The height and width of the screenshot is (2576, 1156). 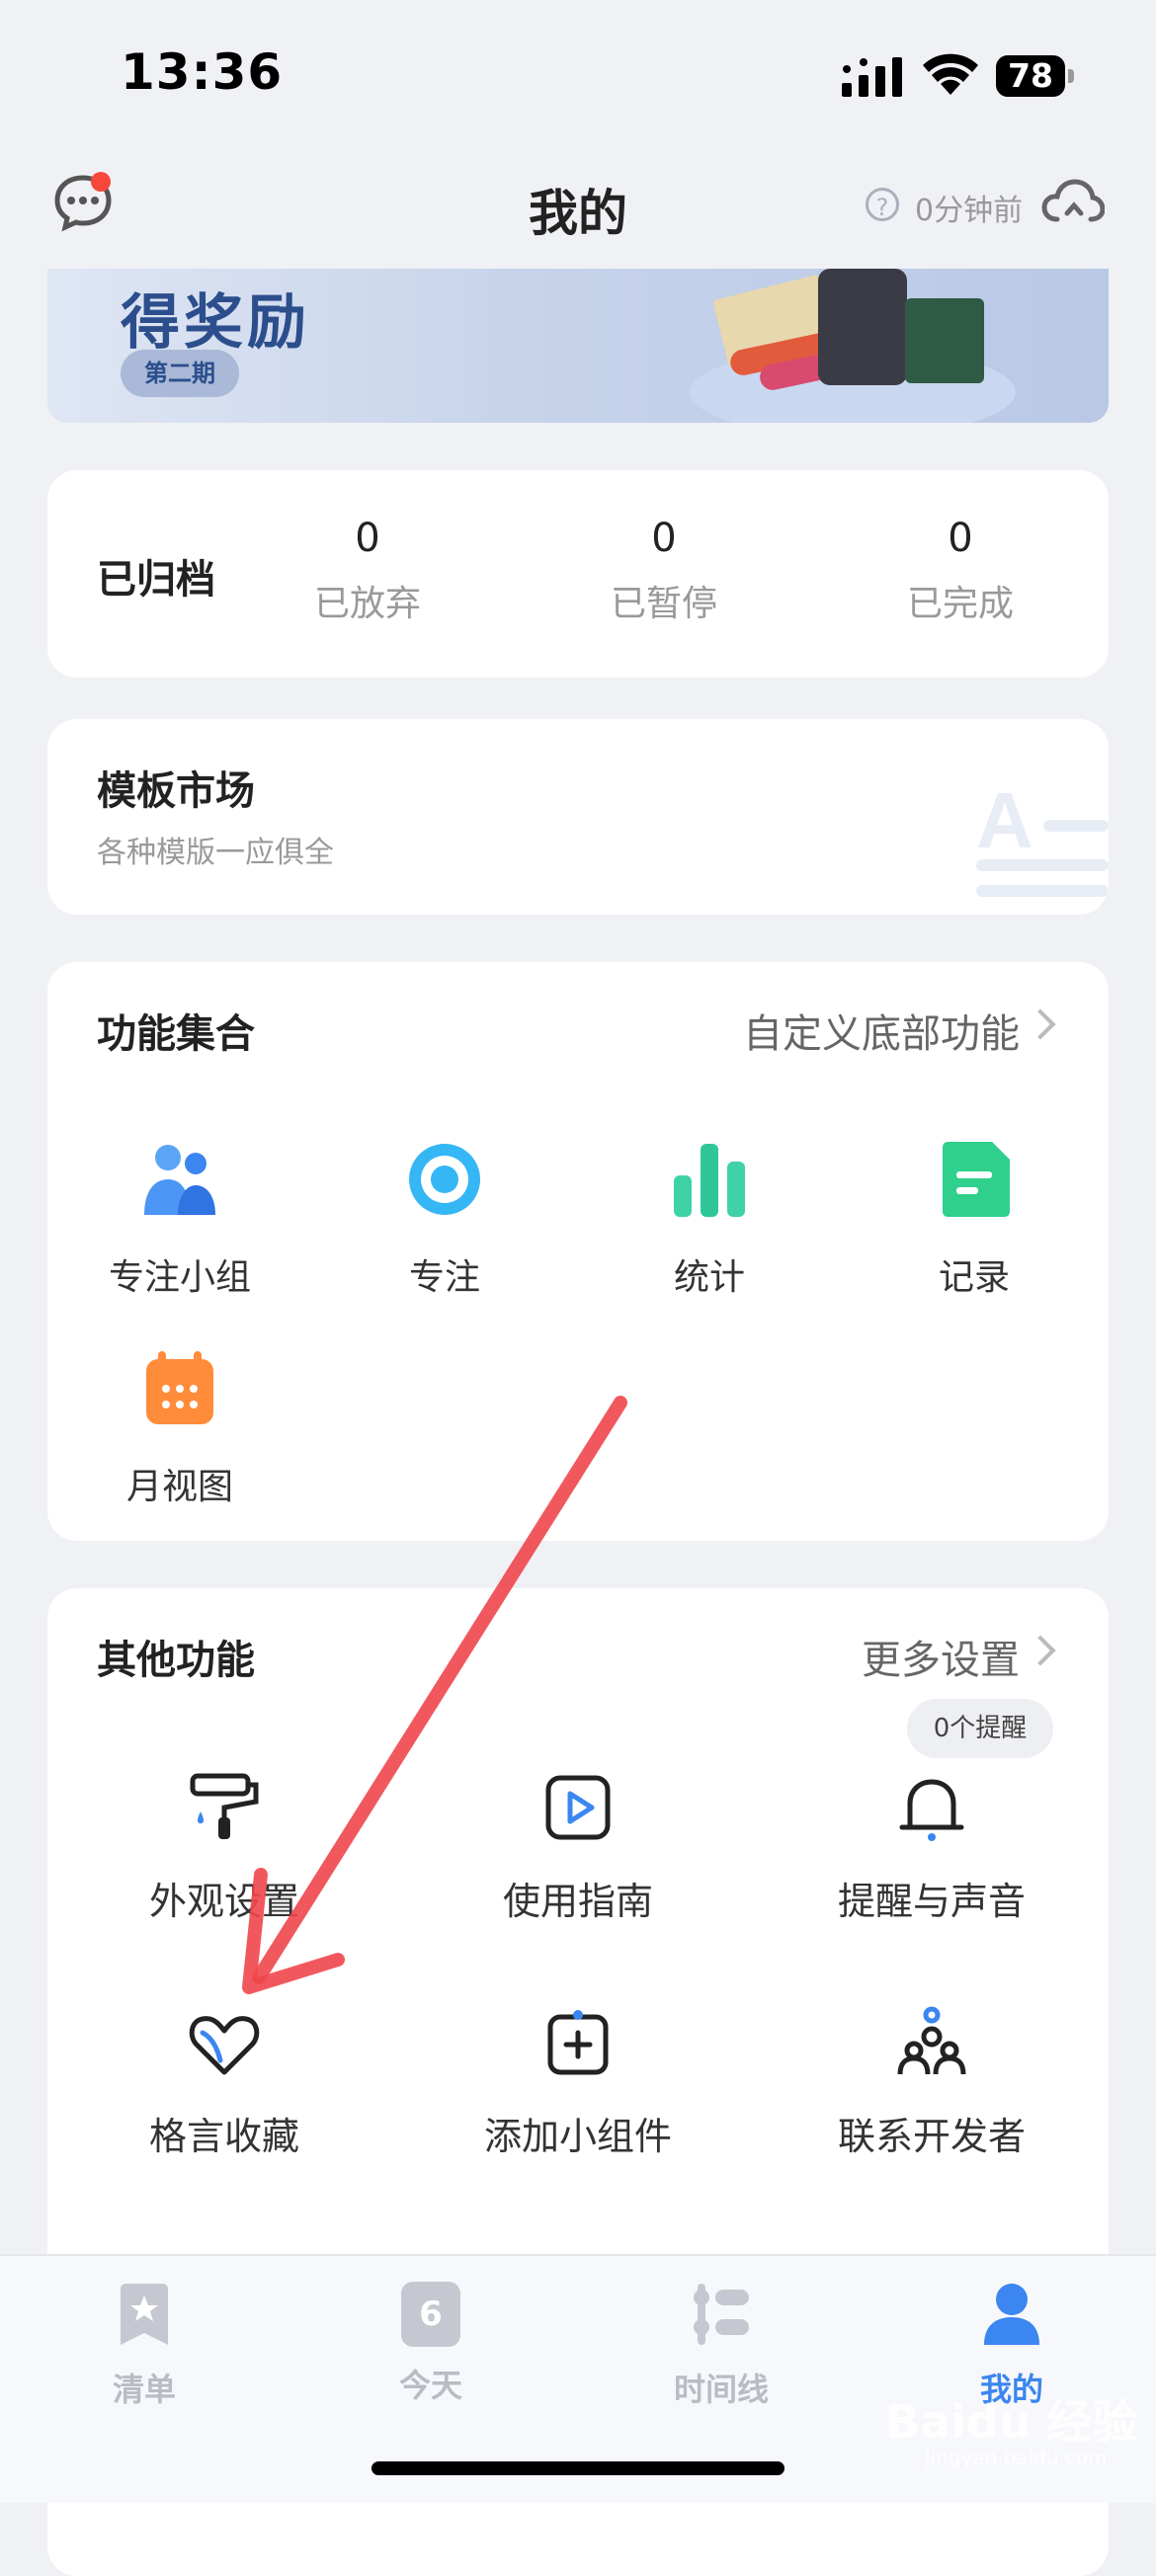 I want to click on feature-item-label: 统计, so click(x=709, y=1277).